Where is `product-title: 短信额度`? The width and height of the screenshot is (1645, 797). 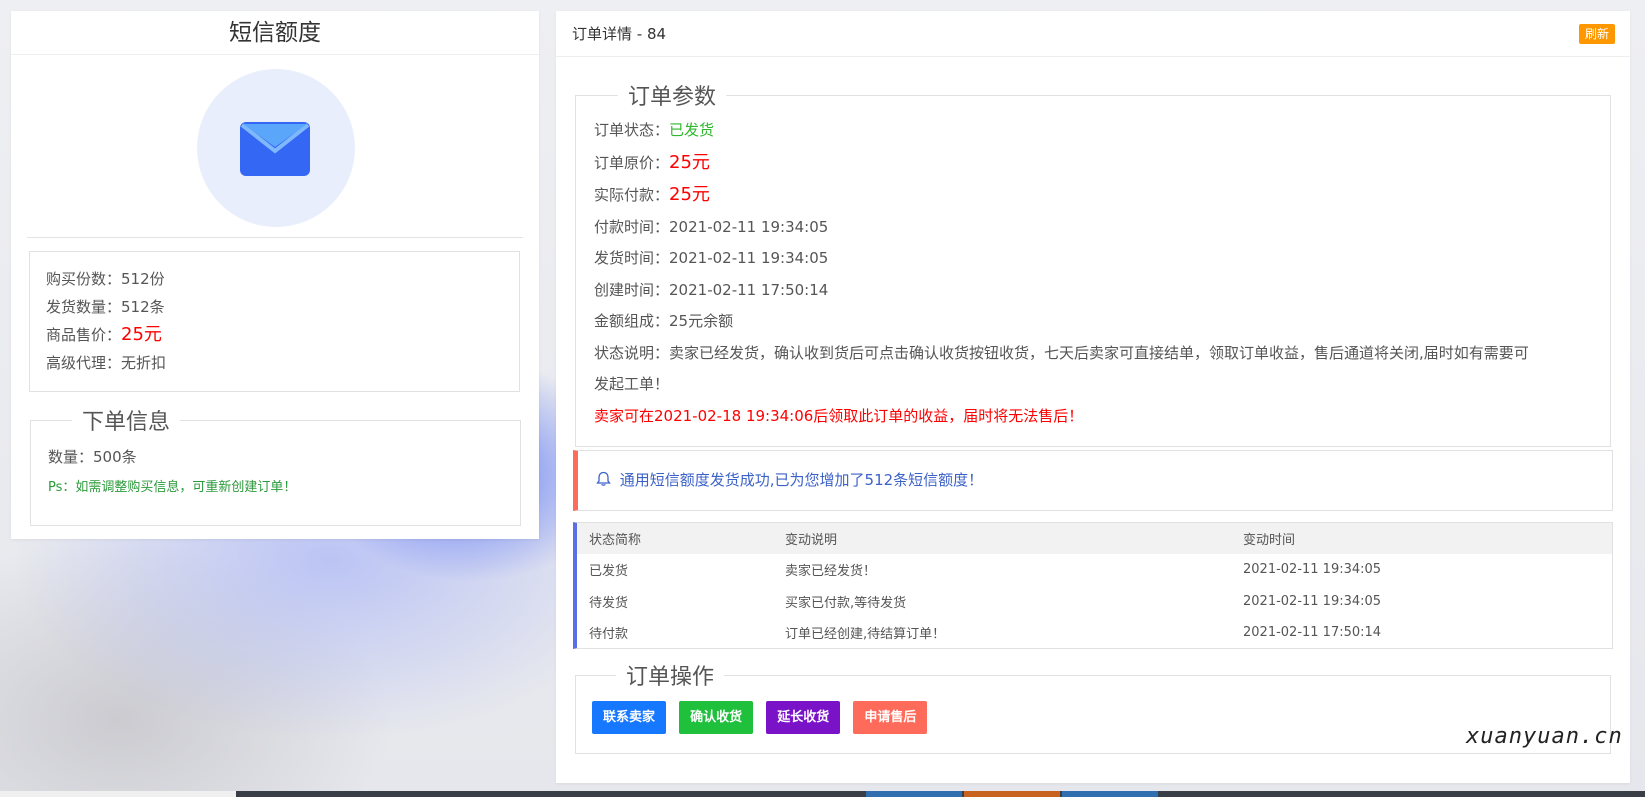
product-title: 短信额度 is located at coordinates (275, 33).